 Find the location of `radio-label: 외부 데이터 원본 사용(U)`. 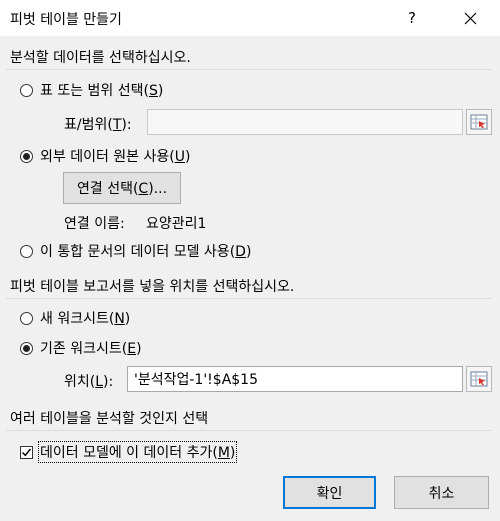

radio-label: 외부 데이터 원본 사용(U) is located at coordinates (115, 157).